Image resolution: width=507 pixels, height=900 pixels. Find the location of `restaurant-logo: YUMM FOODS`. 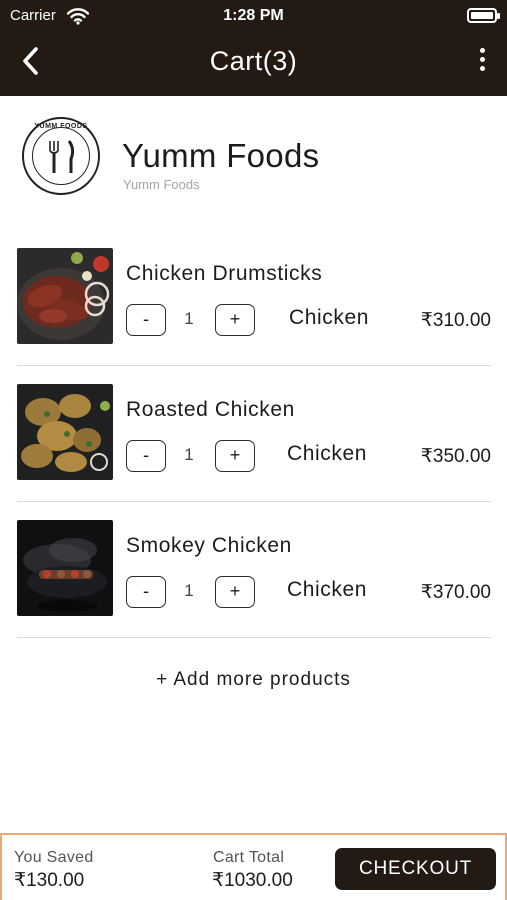

restaurant-logo: YUMM FOODS is located at coordinates (61, 156).